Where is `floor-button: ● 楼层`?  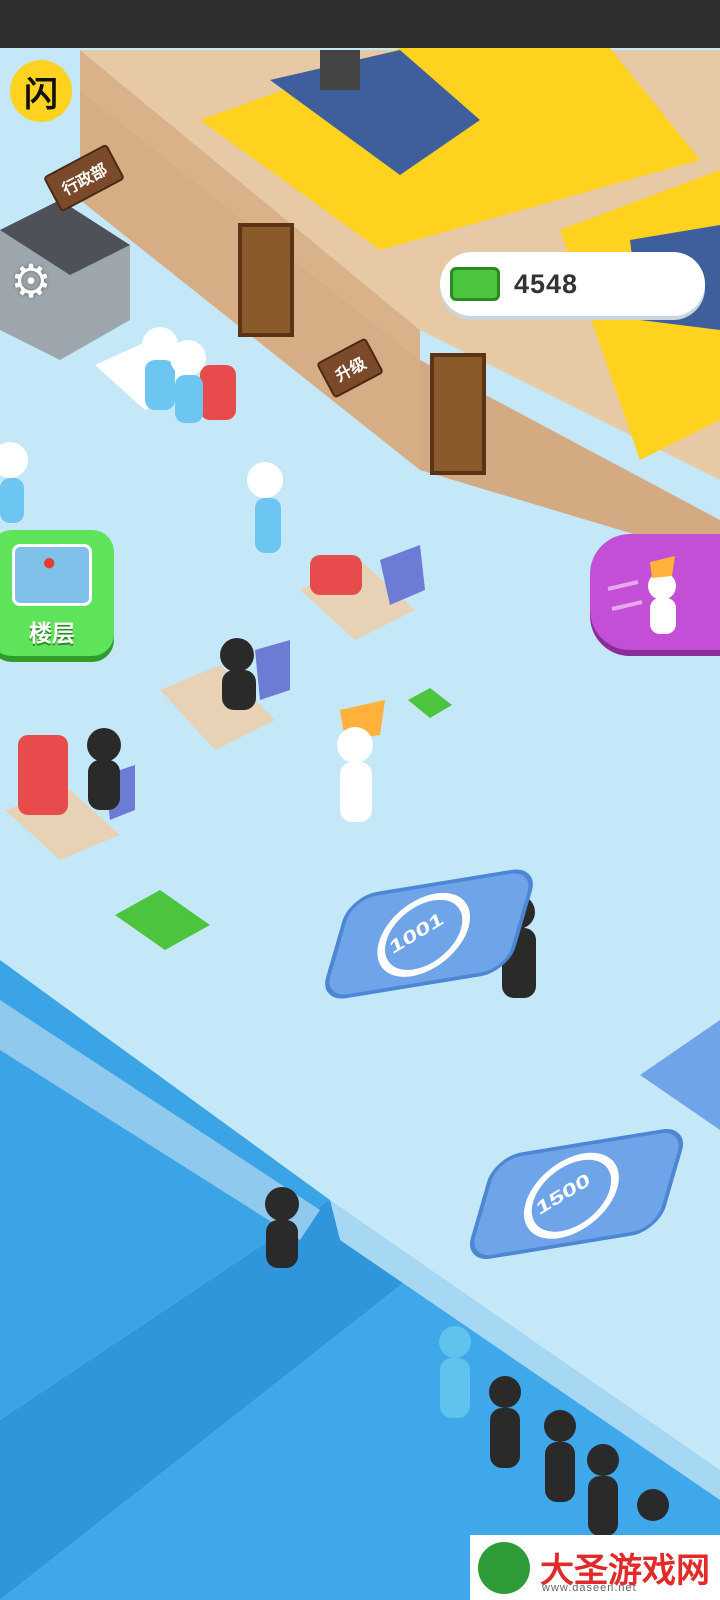 floor-button: ● 楼层 is located at coordinates (57, 593).